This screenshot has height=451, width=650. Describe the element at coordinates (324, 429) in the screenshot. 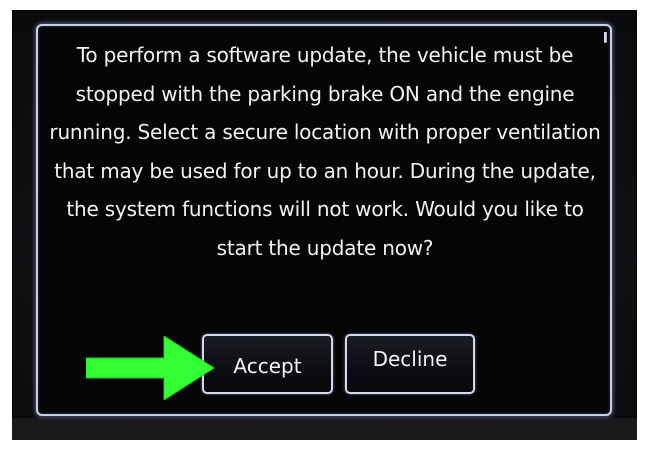

I see `display-bezel-bottom` at that location.